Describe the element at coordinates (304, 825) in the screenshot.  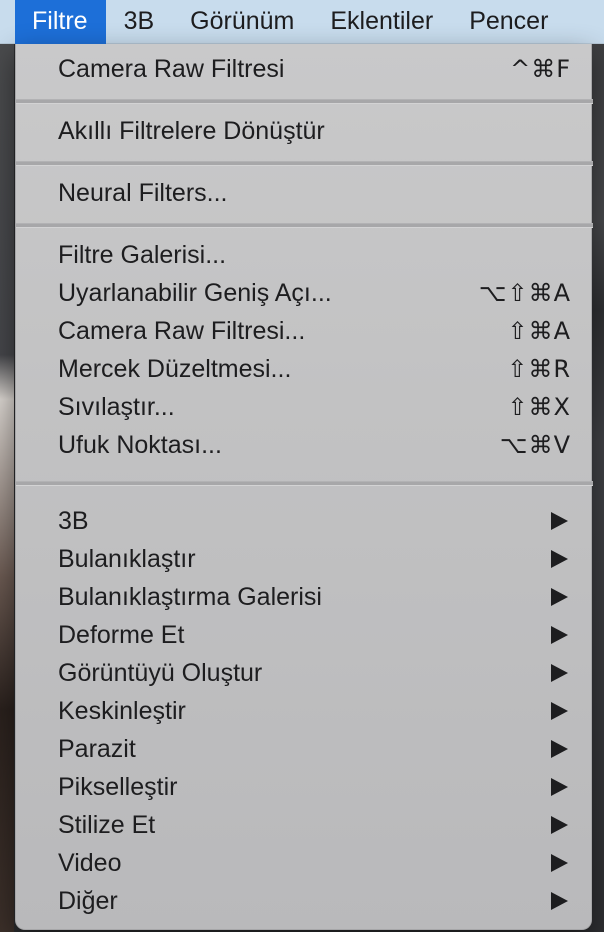
I see `menu-item-stylize: Stilize Et` at that location.